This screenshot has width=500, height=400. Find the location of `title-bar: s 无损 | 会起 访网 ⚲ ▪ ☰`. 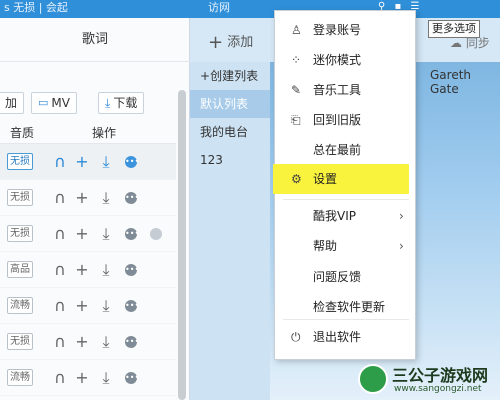

title-bar: s 无损 | 会起 访网 ⚲ ▪ ☰ is located at coordinates (250, 9).